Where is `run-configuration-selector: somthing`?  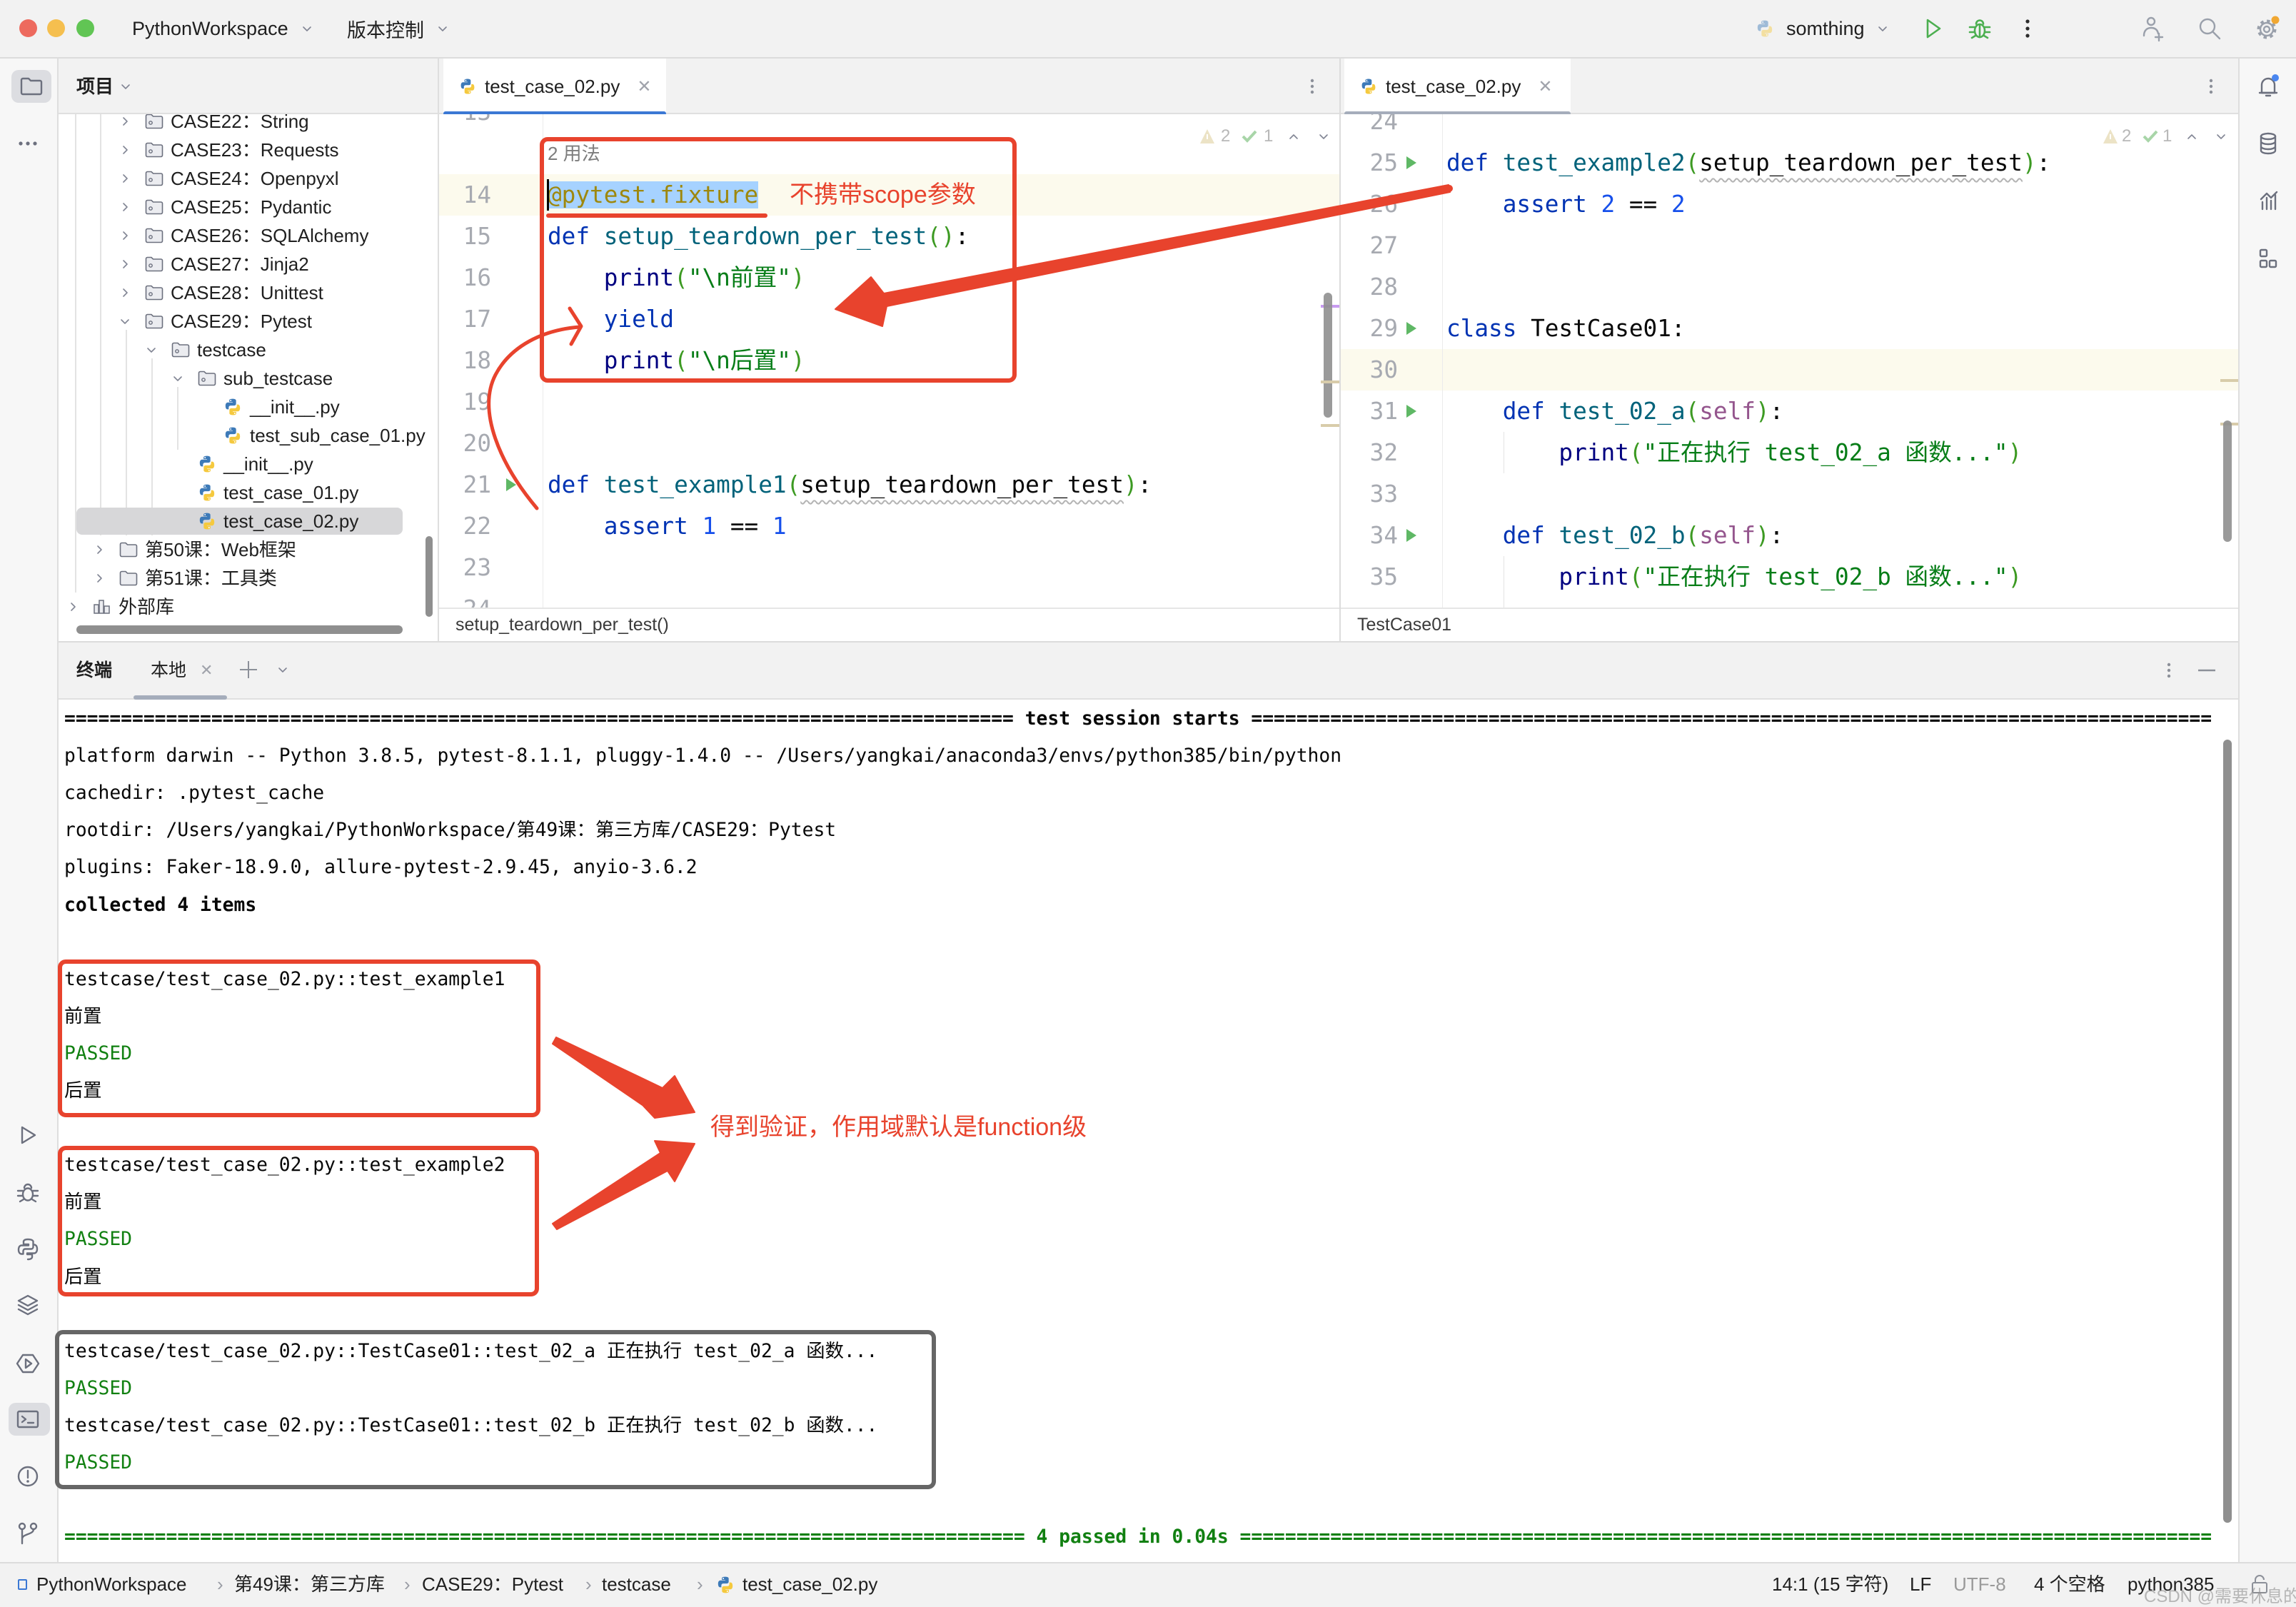
run-configuration-selector: somthing is located at coordinates (1822, 28).